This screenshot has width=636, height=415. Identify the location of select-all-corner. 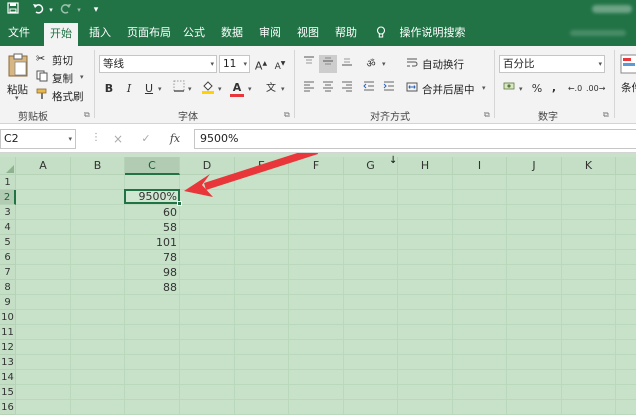
(8, 166).